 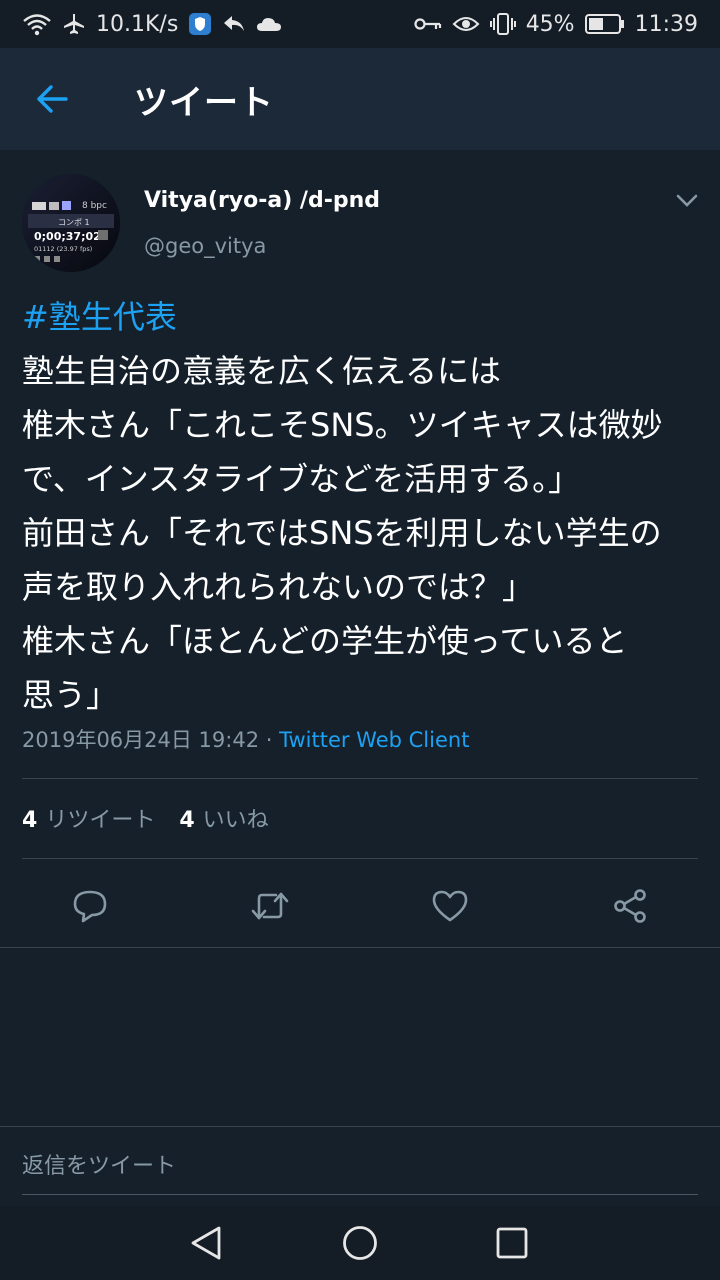 I want to click on chevron-down-icon, so click(x=687, y=200).